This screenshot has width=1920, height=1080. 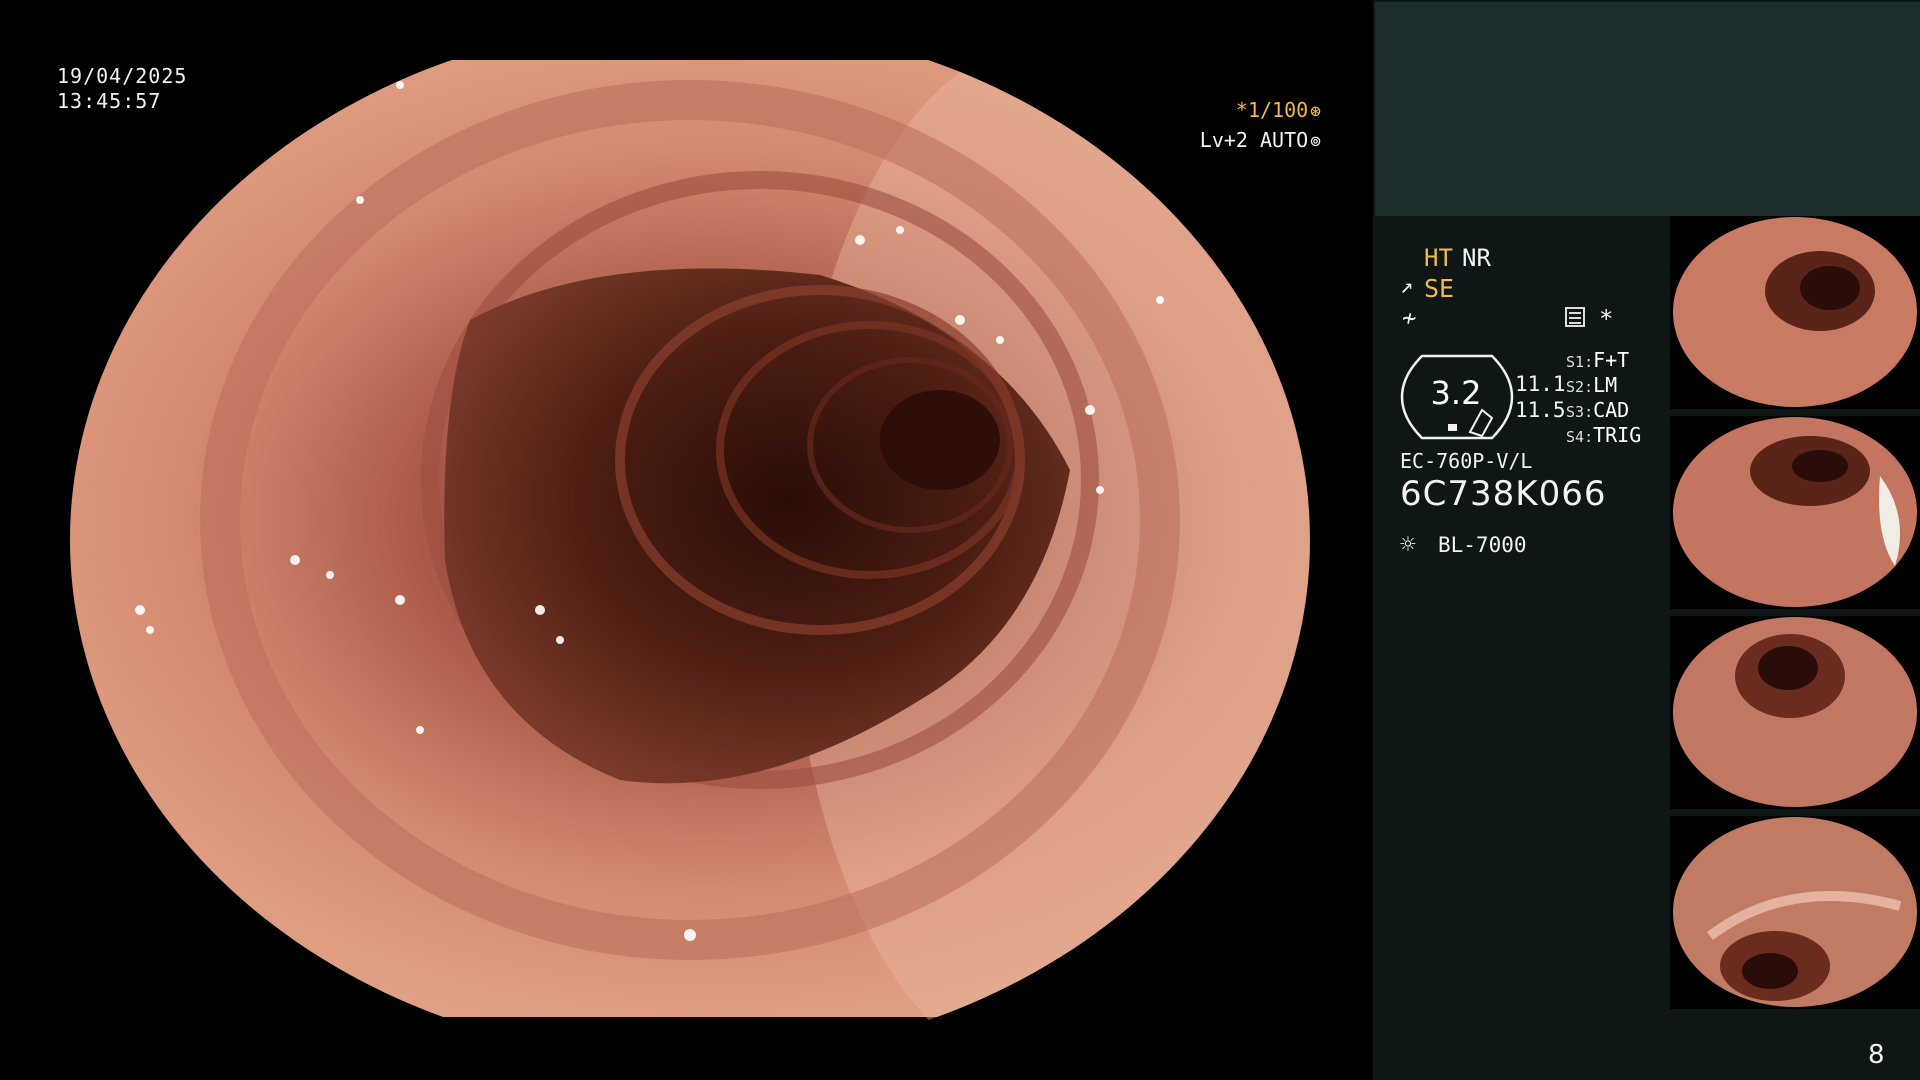 I want to click on switch-s4: S4:TRIG, so click(x=1604, y=435).